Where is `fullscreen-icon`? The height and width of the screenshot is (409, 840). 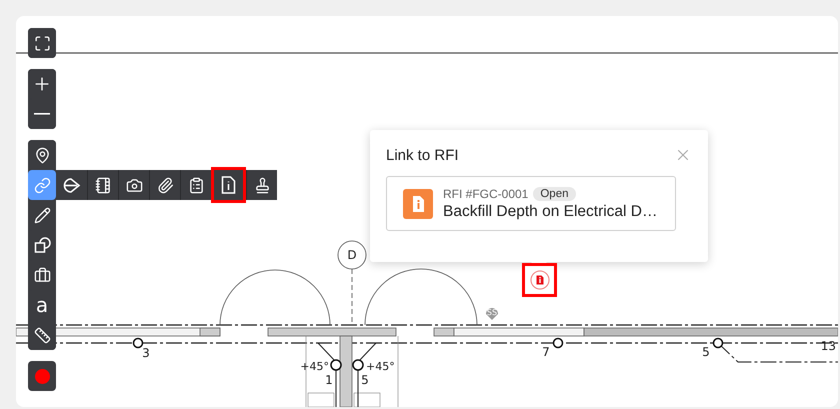 fullscreen-icon is located at coordinates (42, 43).